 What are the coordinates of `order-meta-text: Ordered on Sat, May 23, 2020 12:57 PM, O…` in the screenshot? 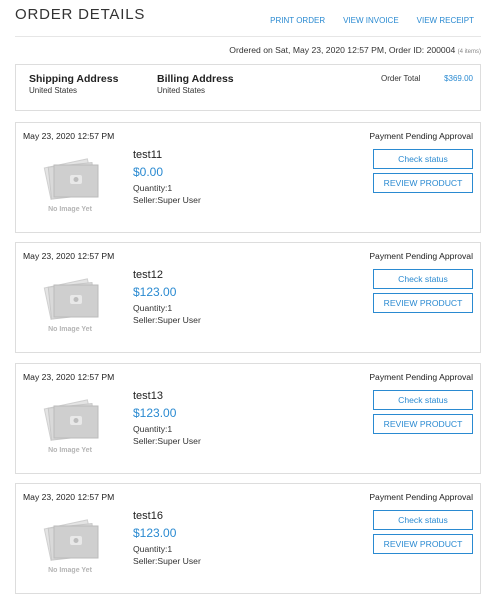 It's located at (342, 50).